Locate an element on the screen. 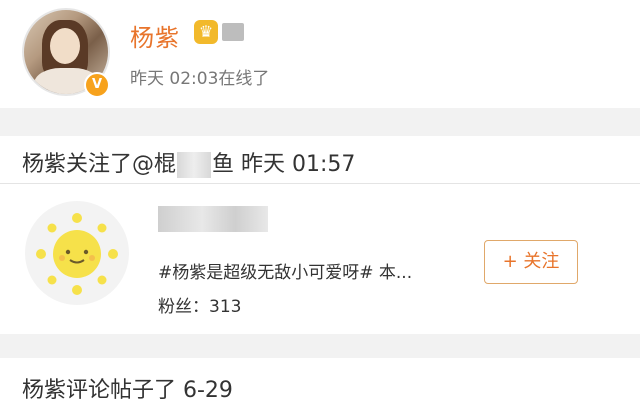 The width and height of the screenshot is (640, 412). follow-button: + 关注 is located at coordinates (531, 262).